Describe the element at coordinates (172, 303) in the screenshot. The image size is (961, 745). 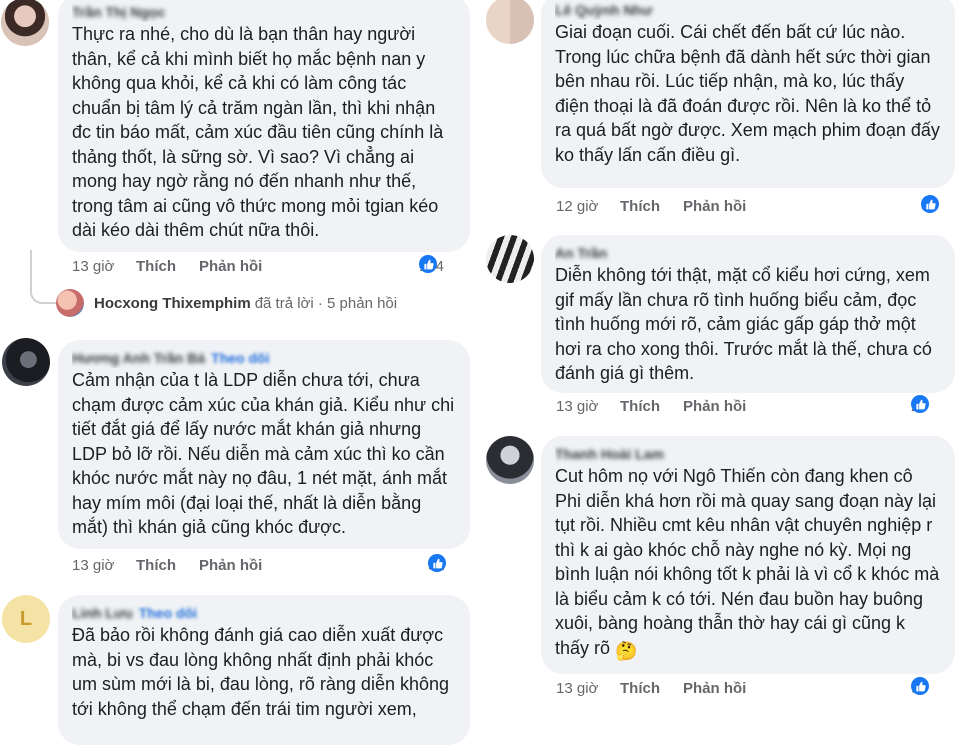
I see `reply-author: Hocxong Thixemphim` at that location.